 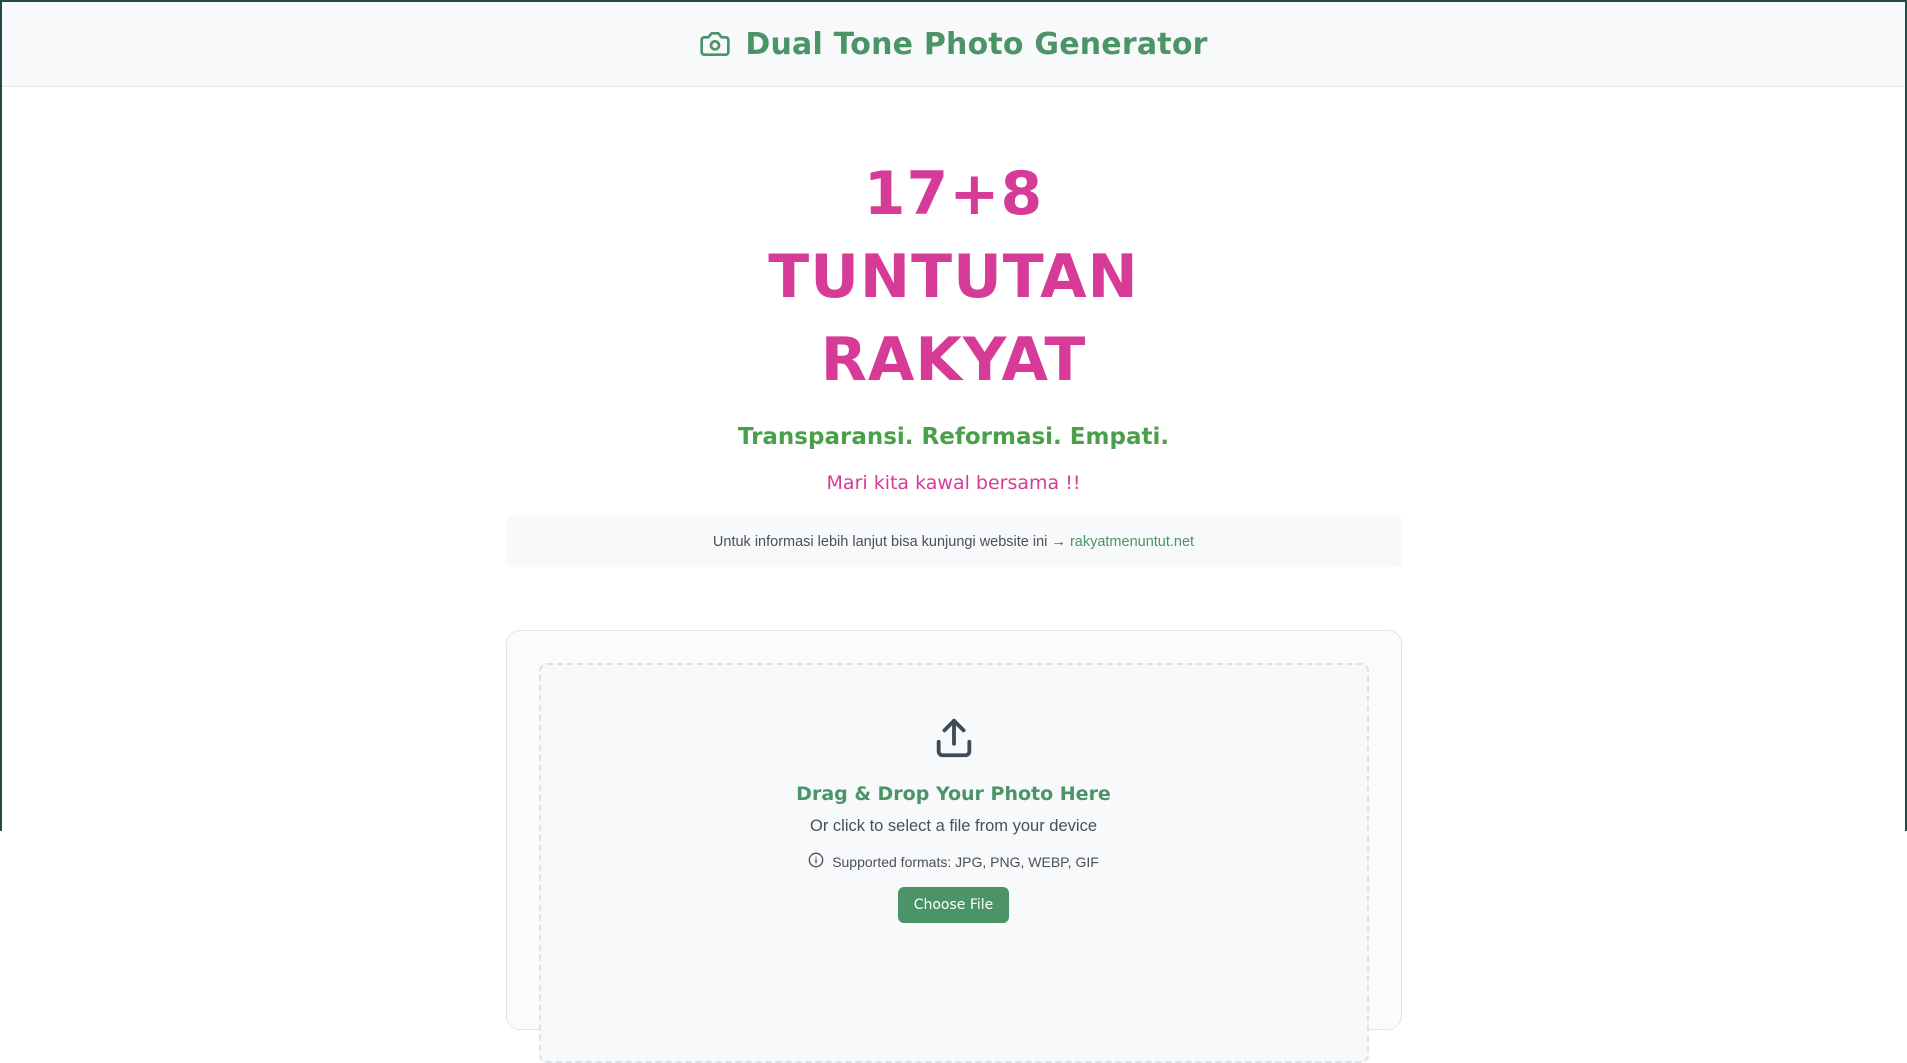 What do you see at coordinates (953, 483) in the screenshot?
I see `hero-subtitle: Mari kita kawal bersama !!` at bounding box center [953, 483].